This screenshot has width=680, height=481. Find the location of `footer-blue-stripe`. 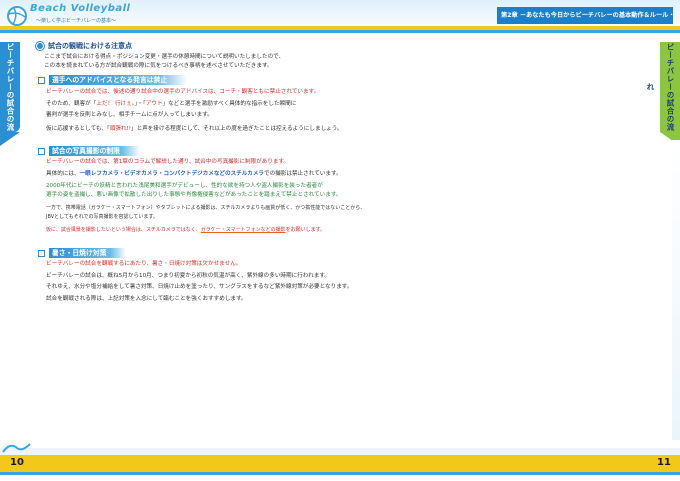

footer-blue-stripe is located at coordinates (340, 473).